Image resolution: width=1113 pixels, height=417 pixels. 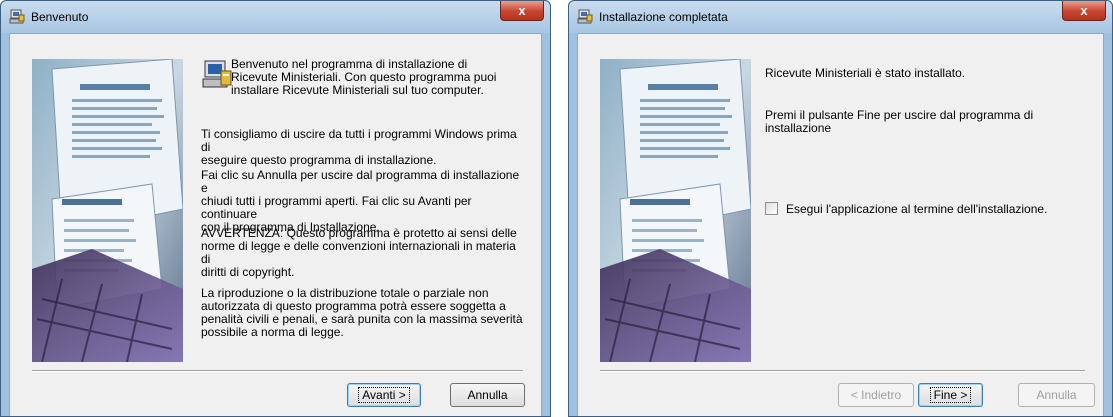 I want to click on next-button: Avanti >, so click(x=384, y=395).